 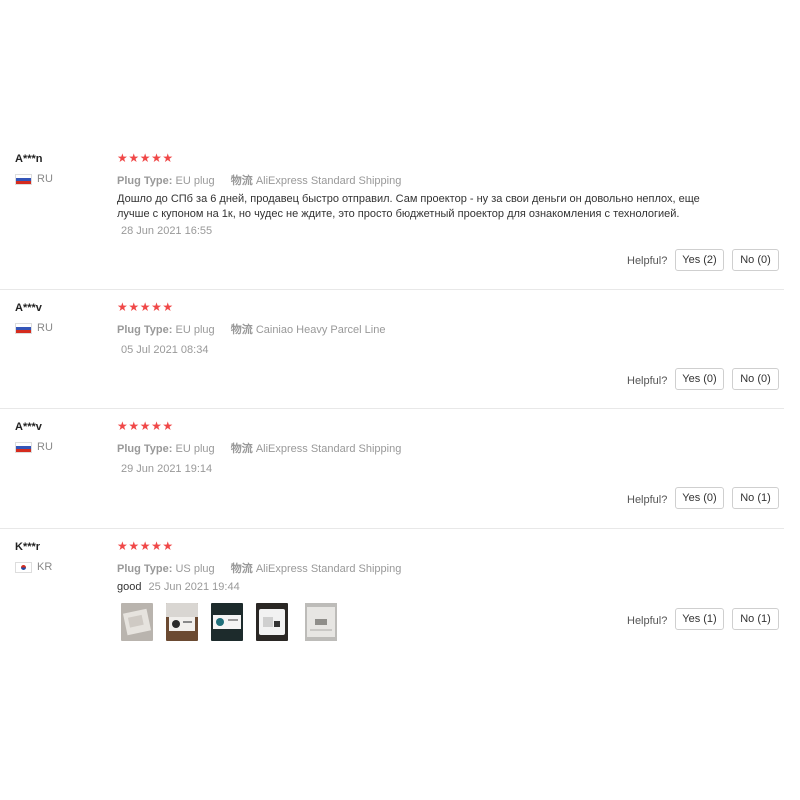 I want to click on helpful-yes-button: Yes (1), so click(x=699, y=619).